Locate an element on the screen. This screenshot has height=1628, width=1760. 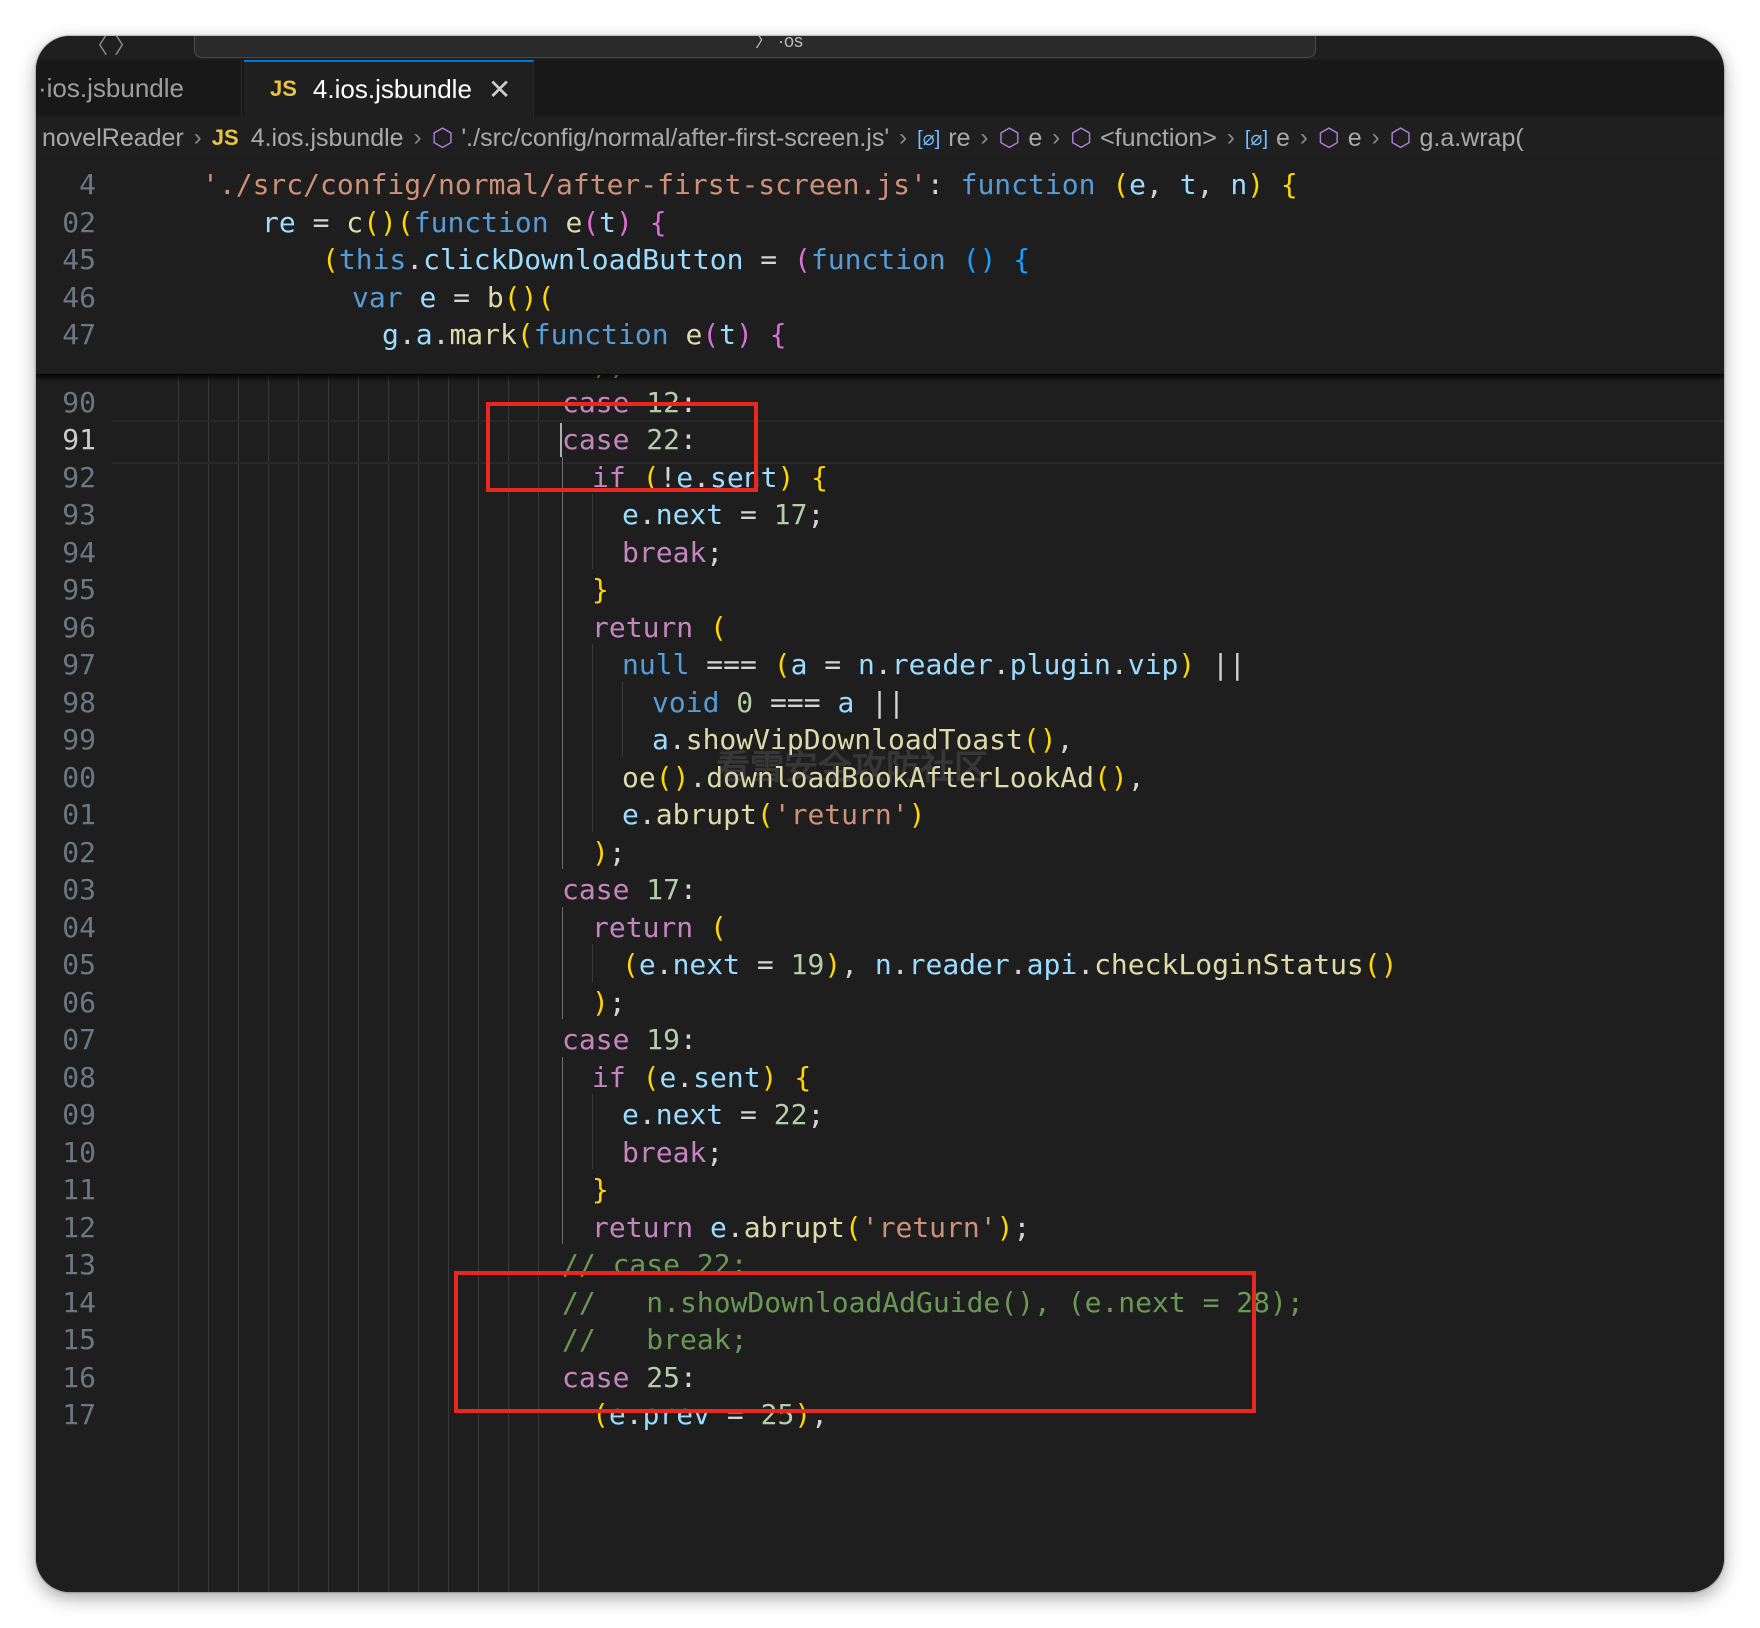
breadcrumb-item-variable: re is located at coordinates (959, 138).